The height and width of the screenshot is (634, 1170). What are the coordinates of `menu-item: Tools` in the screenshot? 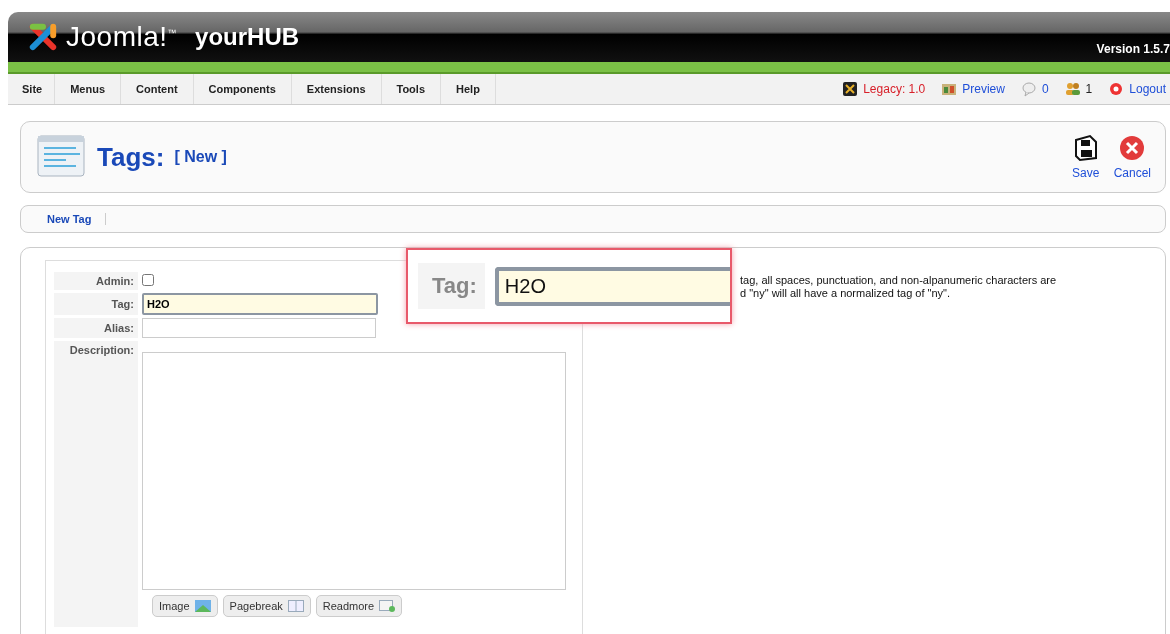 It's located at (411, 89).